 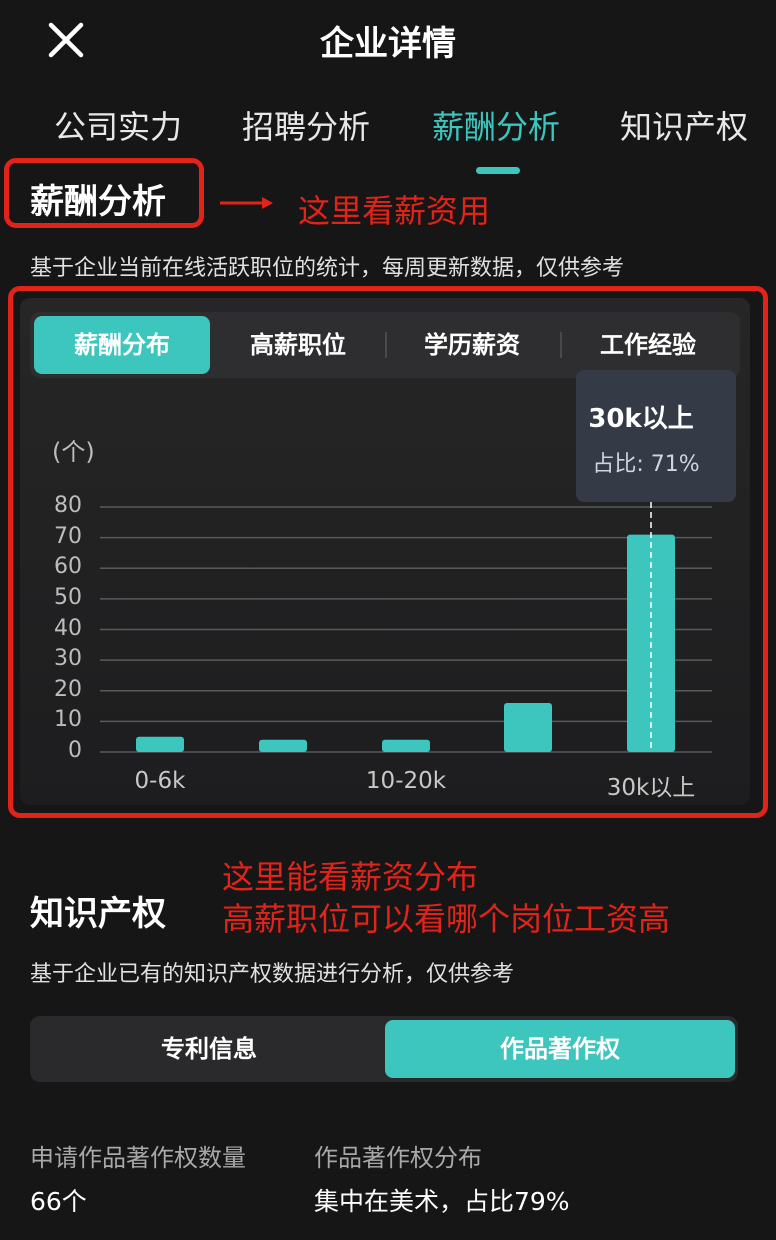 I want to click on ip-description: 基于企业已有的知识产权数据进行分析，仅供参考, so click(x=272, y=974).